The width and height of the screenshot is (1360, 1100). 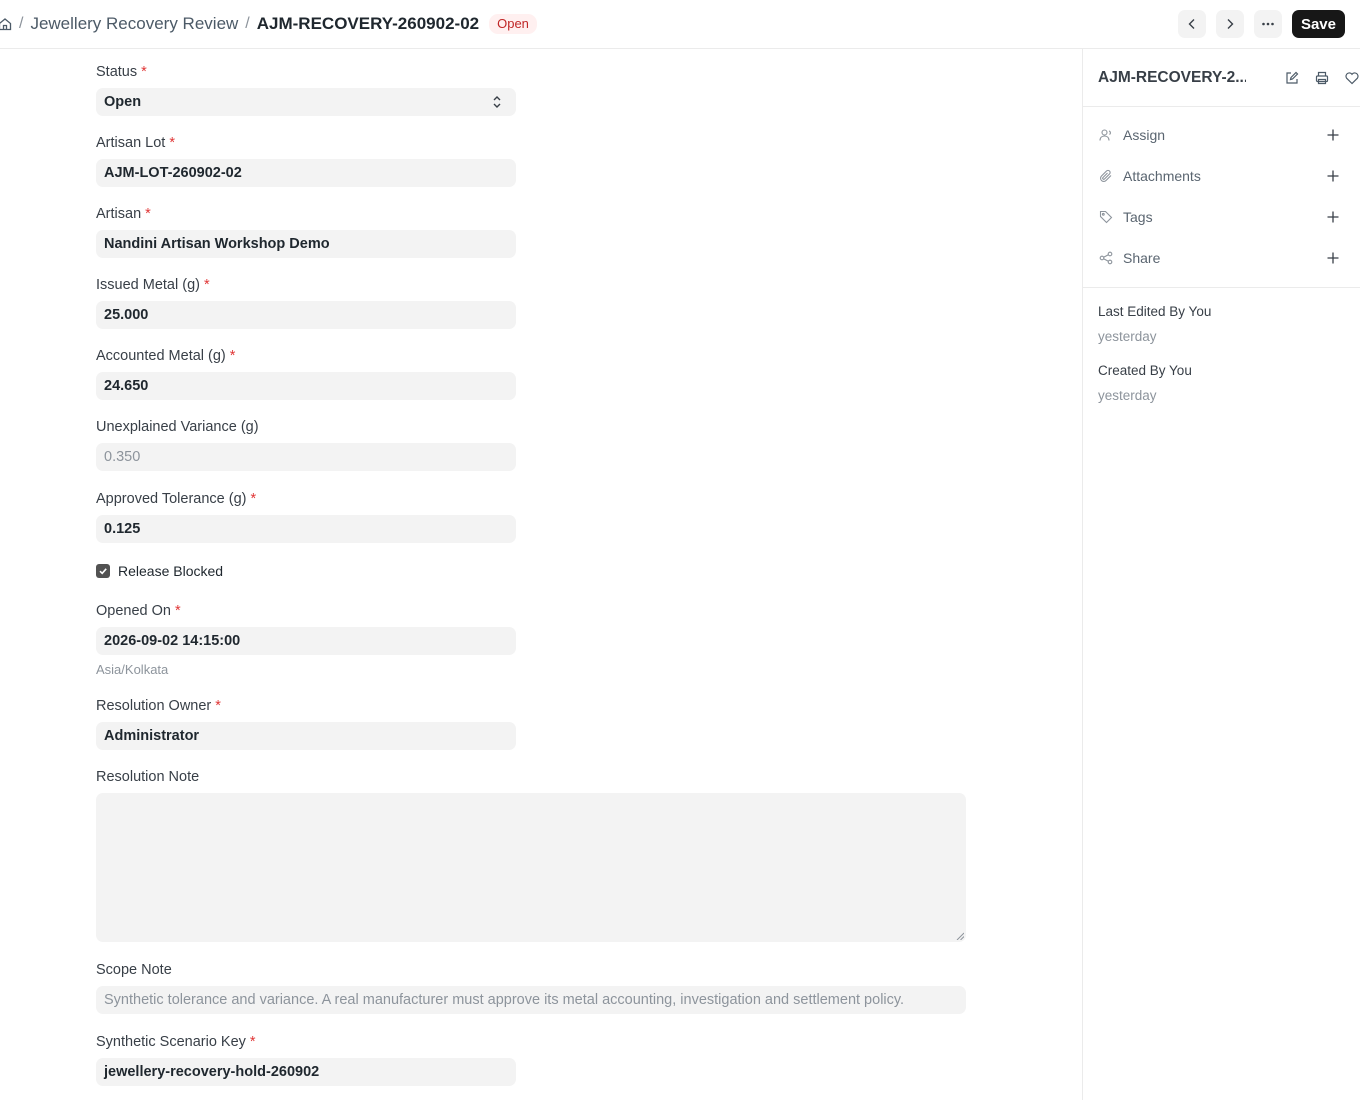 I want to click on edit-icon, so click(x=1292, y=78).